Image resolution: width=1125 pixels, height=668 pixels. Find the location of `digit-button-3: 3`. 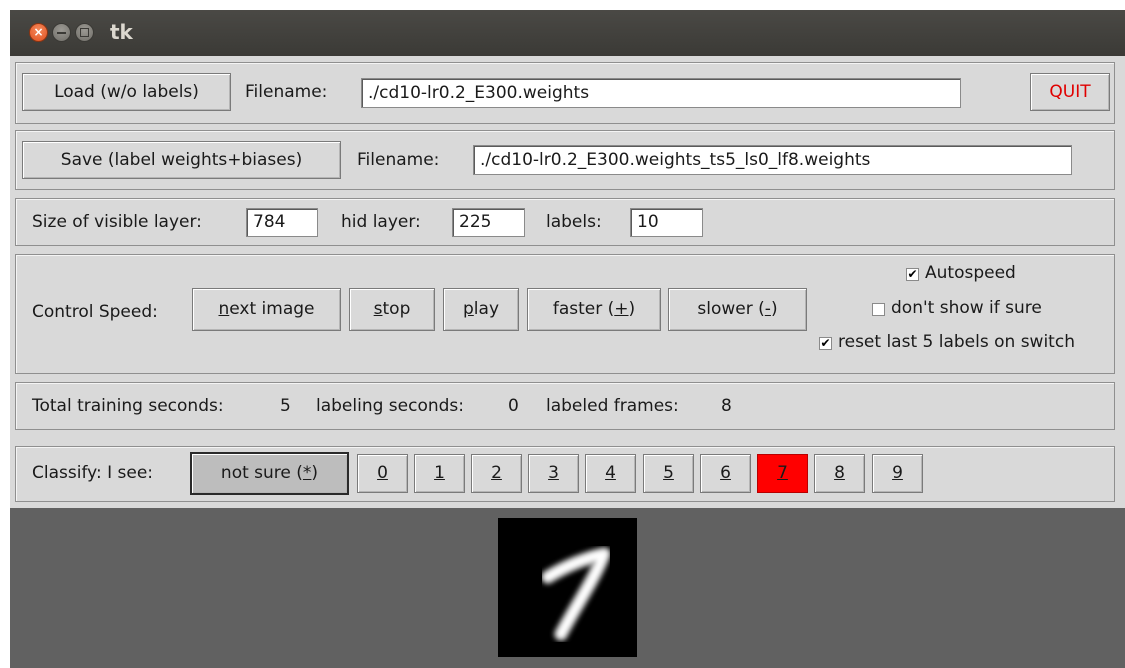

digit-button-3: 3 is located at coordinates (553, 473).